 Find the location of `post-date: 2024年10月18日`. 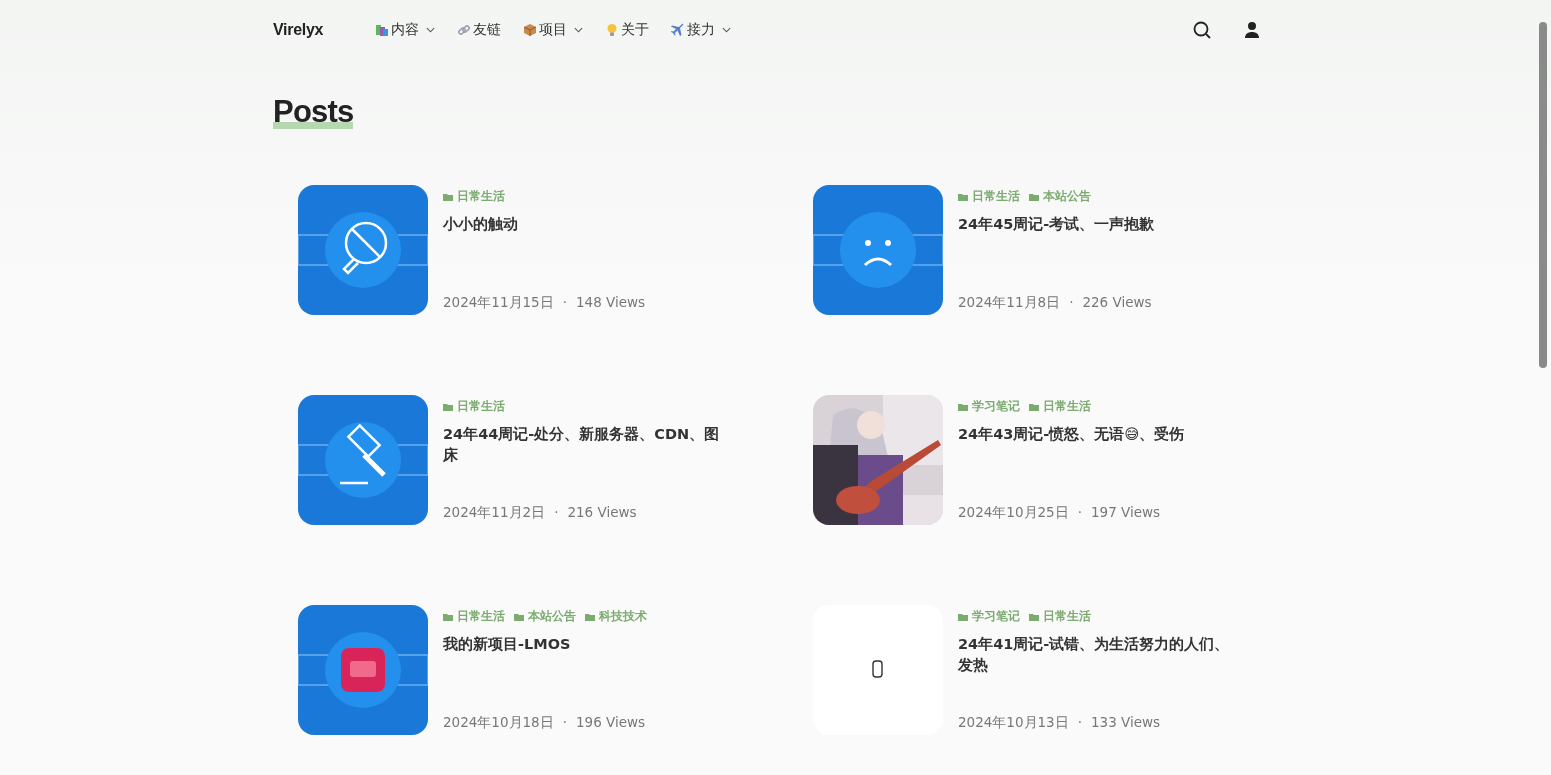

post-date: 2024年10月18日 is located at coordinates (498, 723).